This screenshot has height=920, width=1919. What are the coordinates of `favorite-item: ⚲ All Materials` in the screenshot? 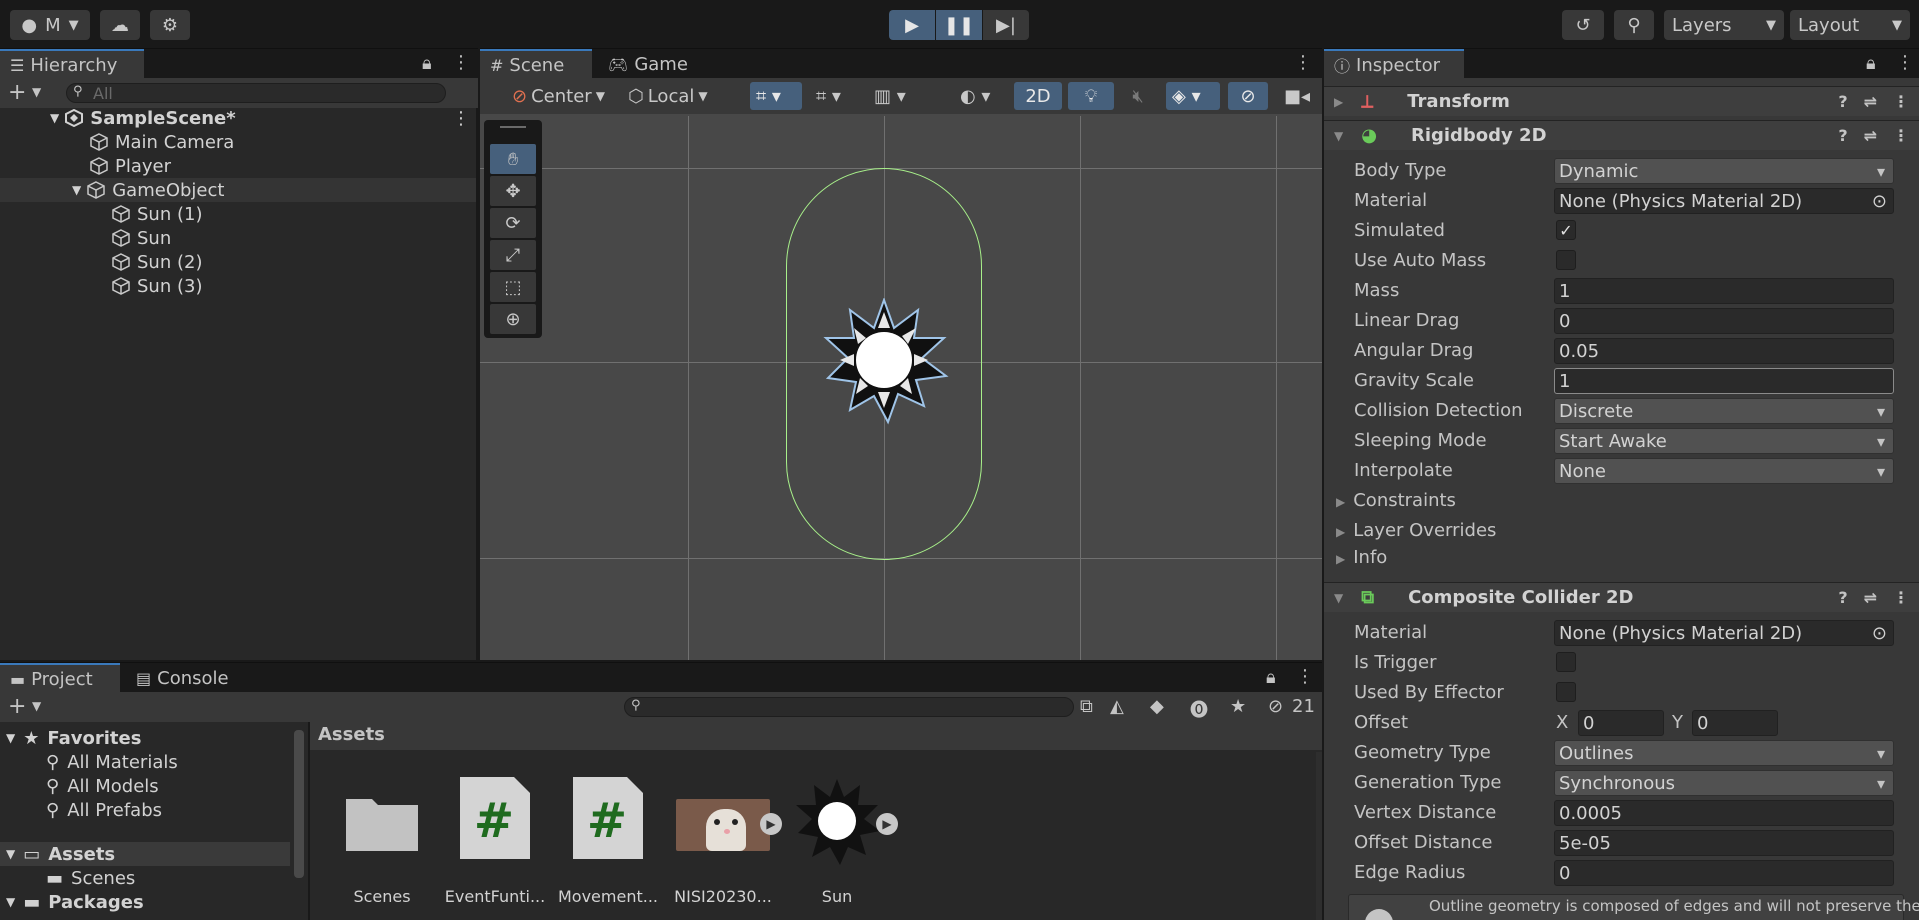 It's located at (112, 762).